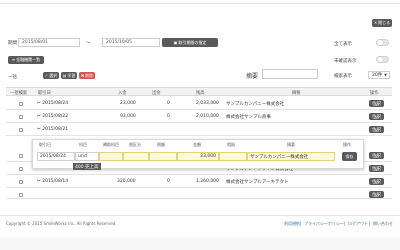 Image resolution: width=400 pixels, height=250 pixels. What do you see at coordinates (126, 181) in the screenshot?
I see `row-deposit: 320,000` at bounding box center [126, 181].